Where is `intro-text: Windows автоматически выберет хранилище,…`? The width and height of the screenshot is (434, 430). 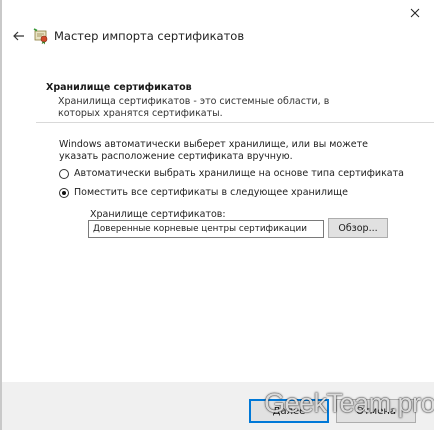 intro-text: Windows автоматически выберет хранилище,… is located at coordinates (213, 150).